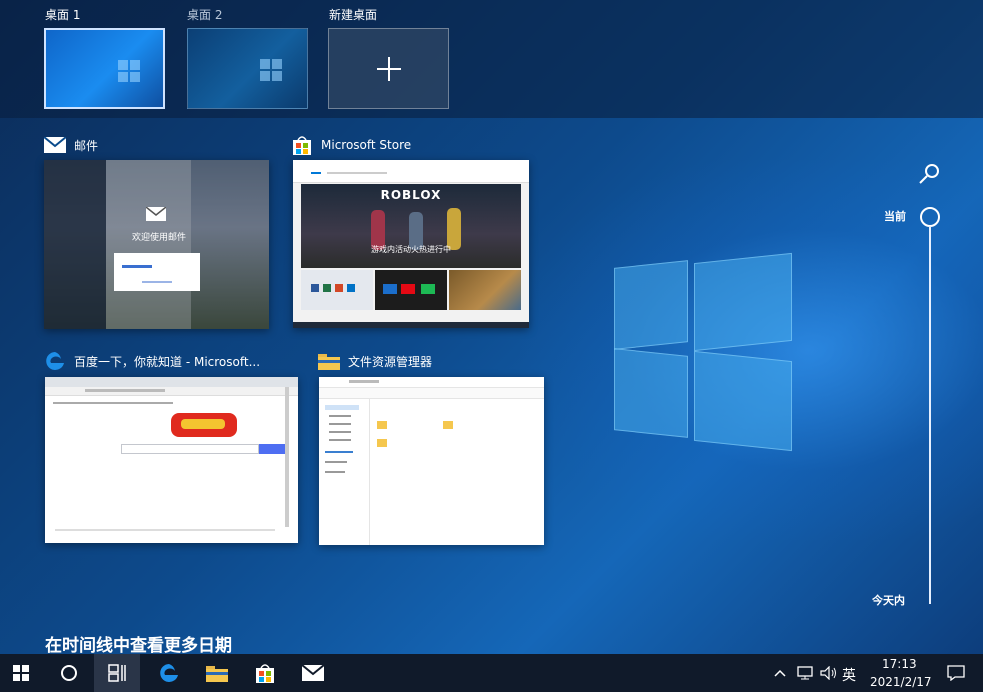 This screenshot has width=983, height=692. I want to click on mail-window-title: 邮件, so click(71, 145).